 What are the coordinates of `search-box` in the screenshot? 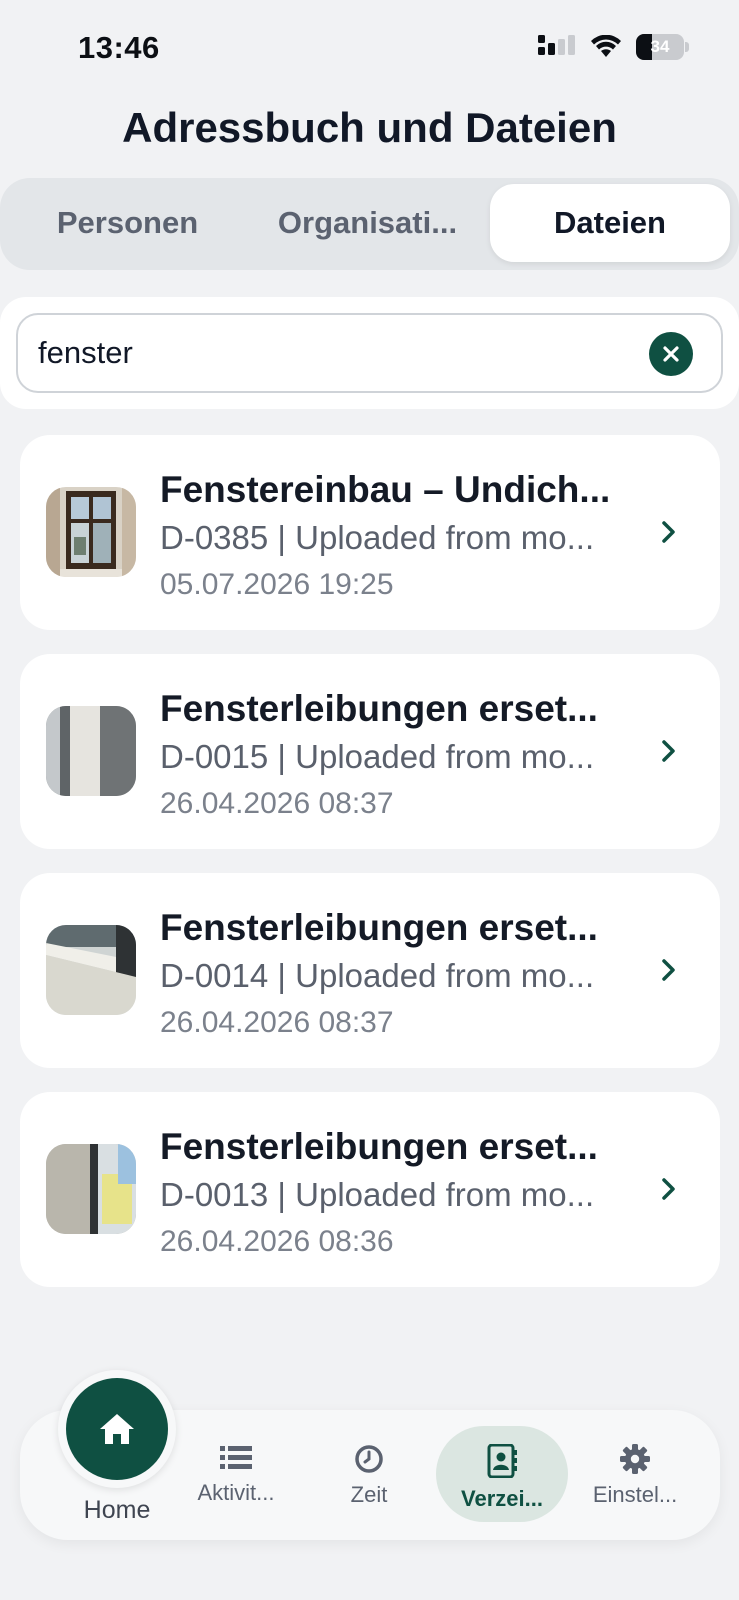 It's located at (369, 353).